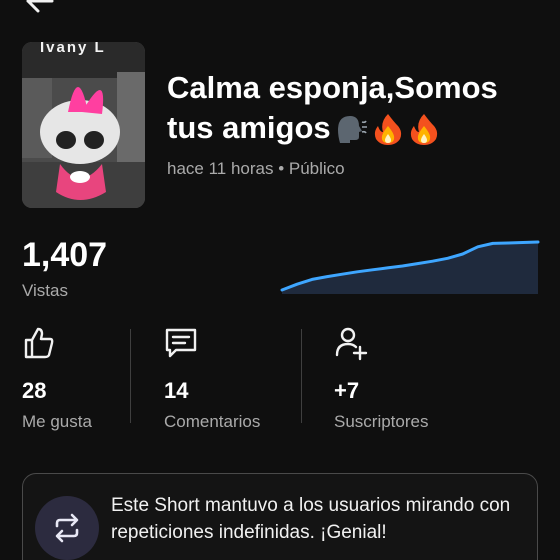 Image resolution: width=560 pixels, height=560 pixels. Describe the element at coordinates (352, 129) in the screenshot. I see `speaking-head-emoji` at that location.